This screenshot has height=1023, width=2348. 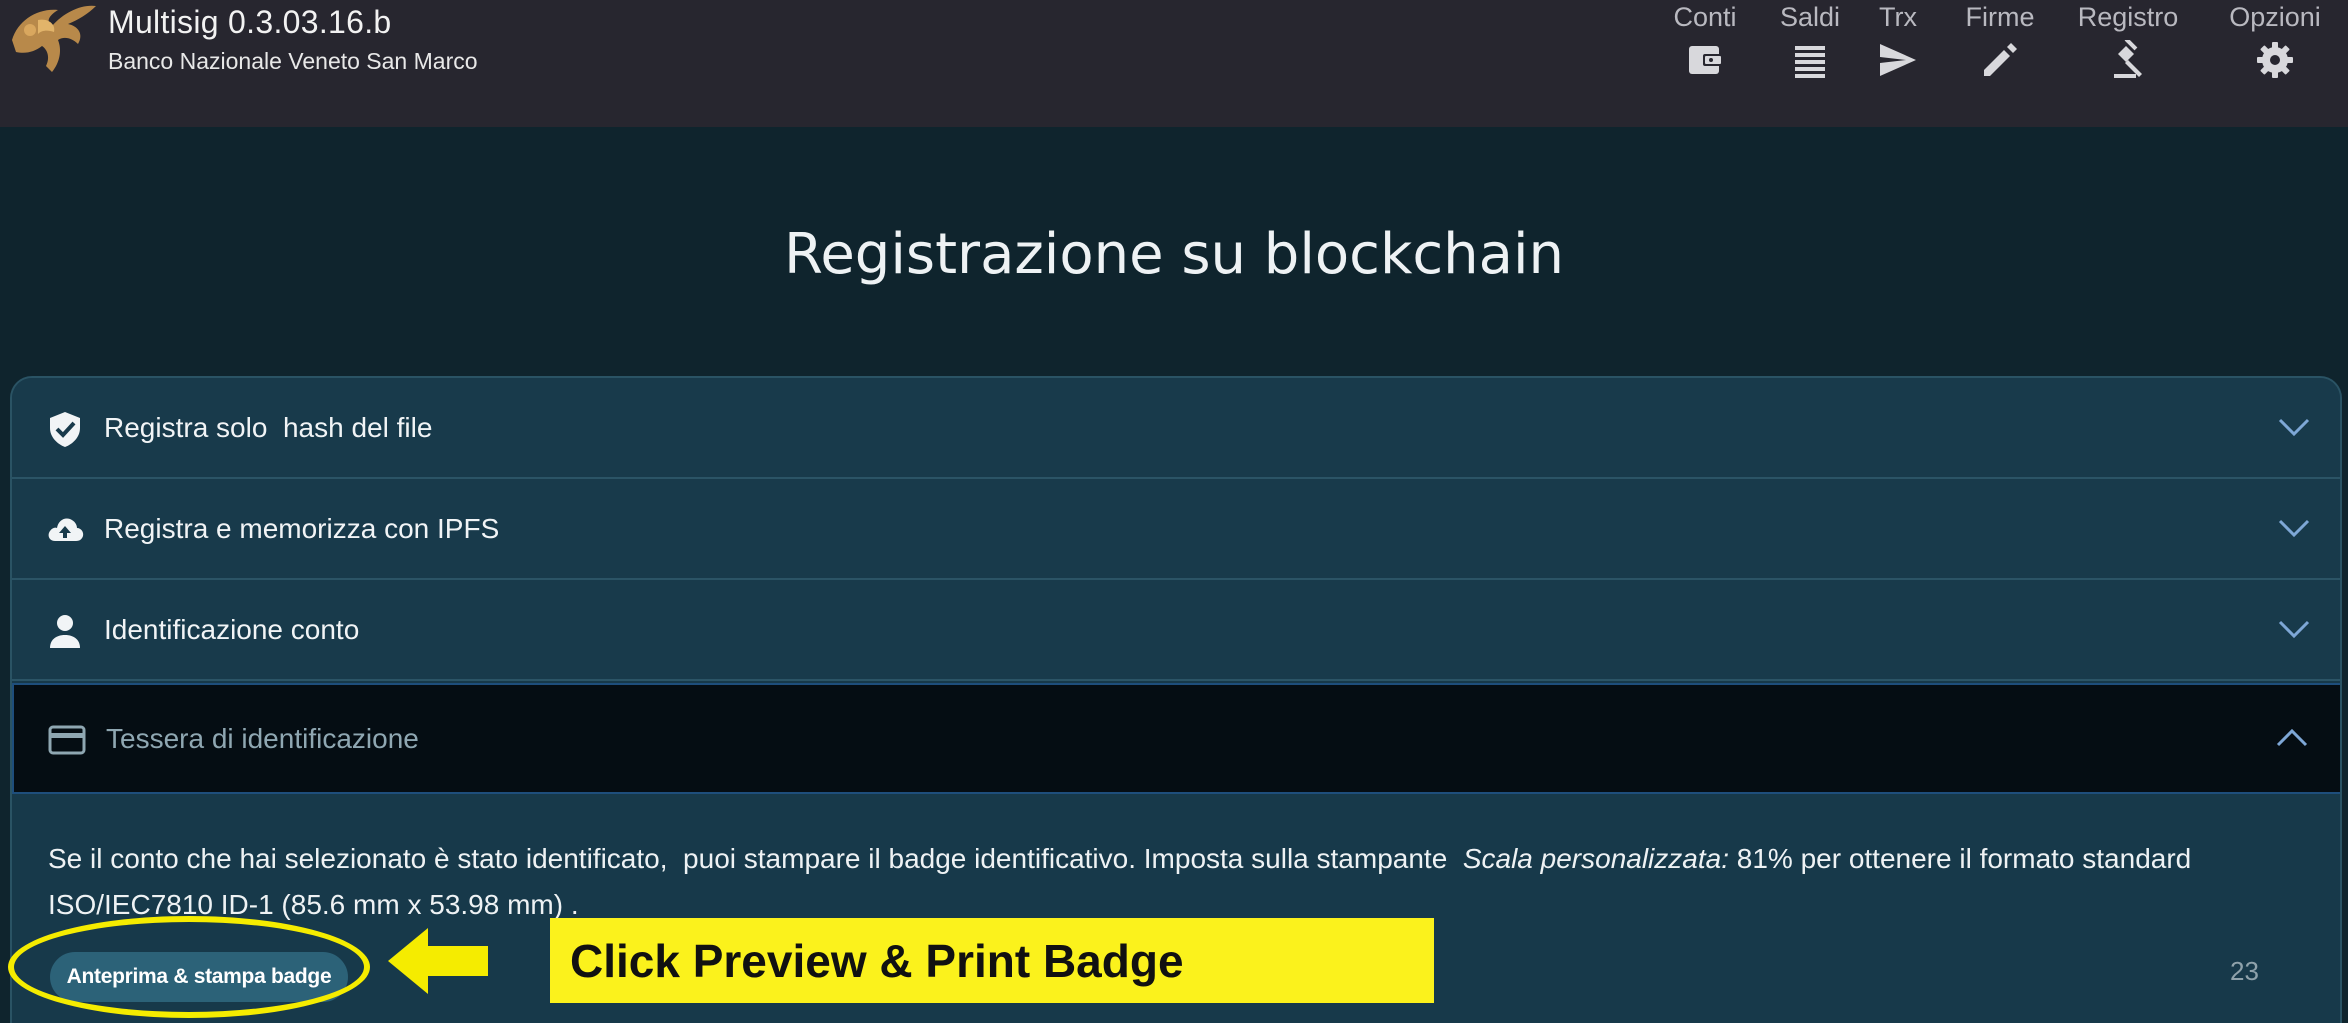 What do you see at coordinates (2275, 60) in the screenshot?
I see `gear-icon` at bounding box center [2275, 60].